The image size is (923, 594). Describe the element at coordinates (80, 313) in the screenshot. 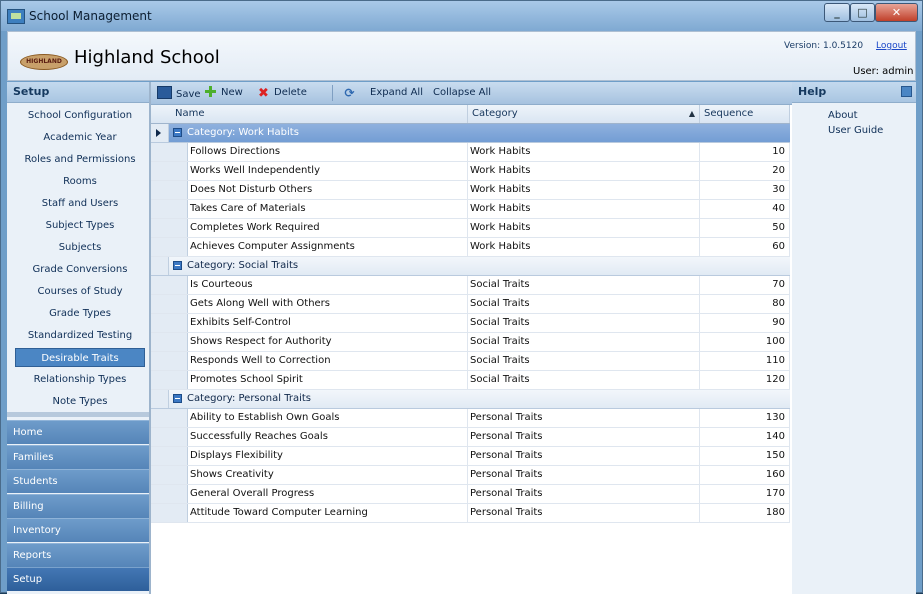

I see `nav-item-grade-types: Grade Types` at that location.